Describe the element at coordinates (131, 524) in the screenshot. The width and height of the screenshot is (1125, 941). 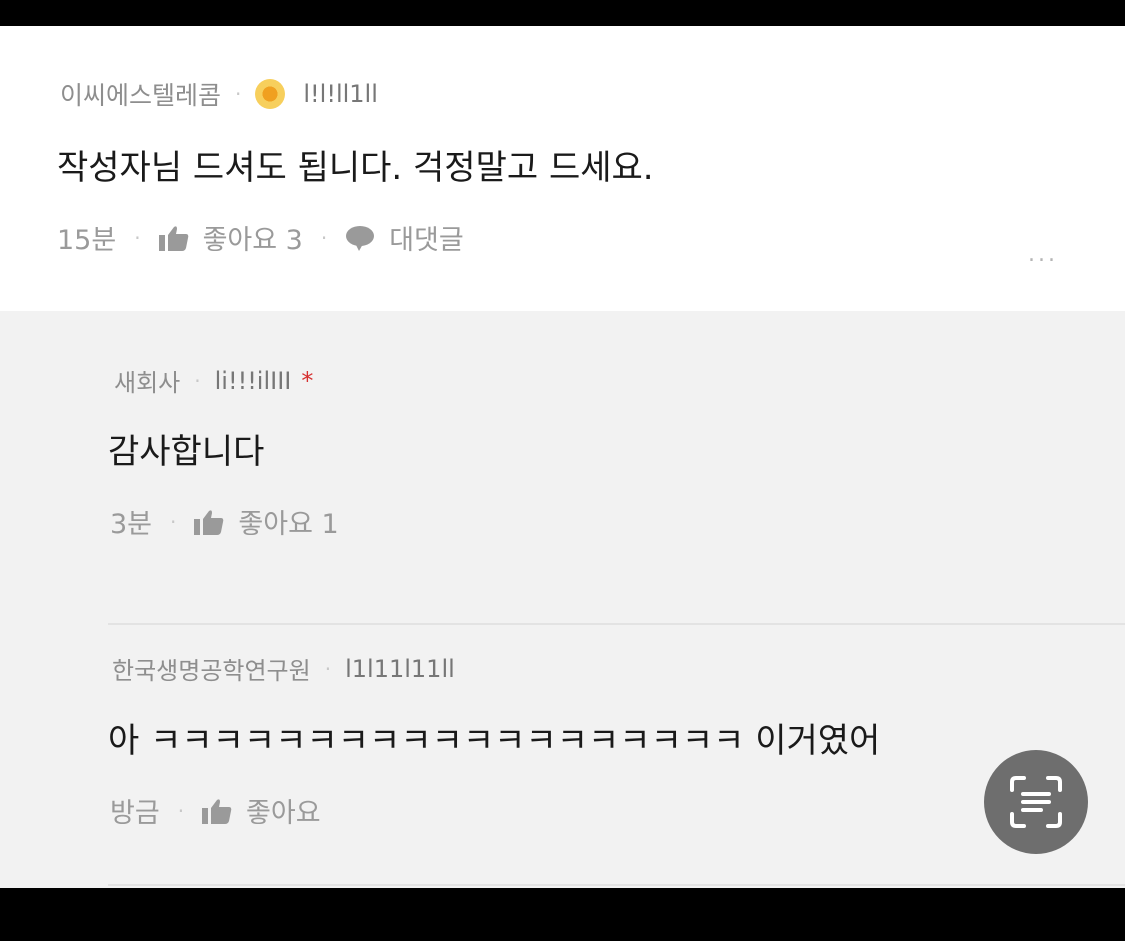
I see `reply-time: 3분` at that location.